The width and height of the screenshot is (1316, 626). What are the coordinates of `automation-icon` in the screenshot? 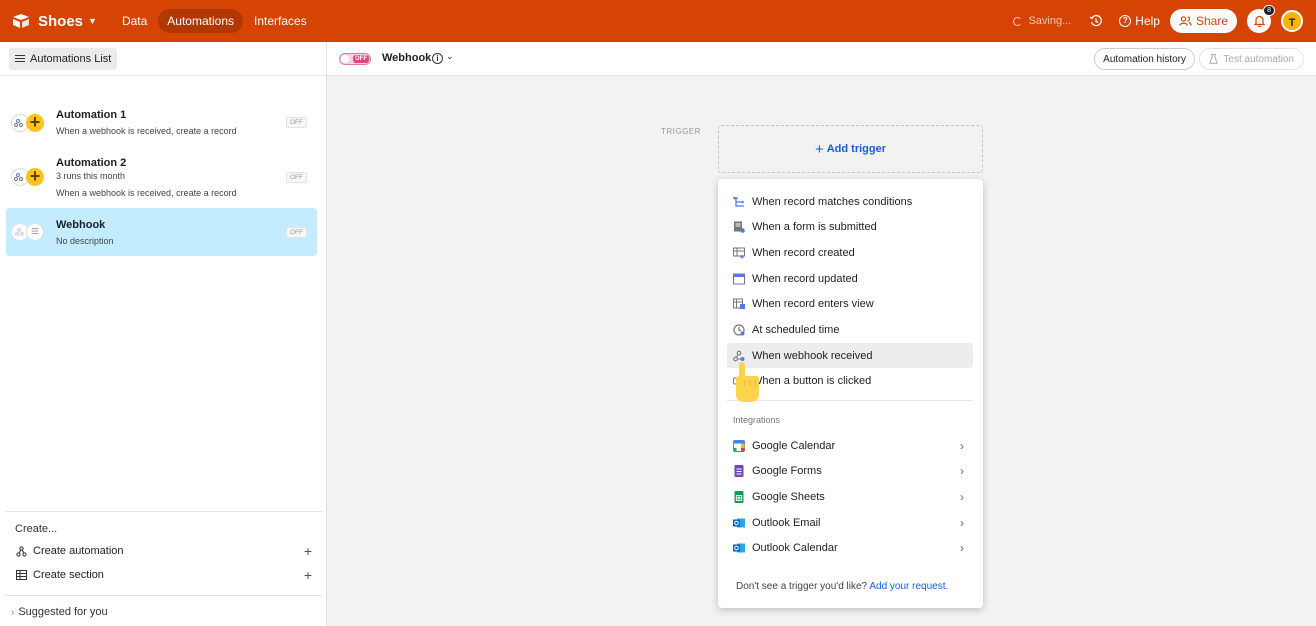 It's located at (21, 551).